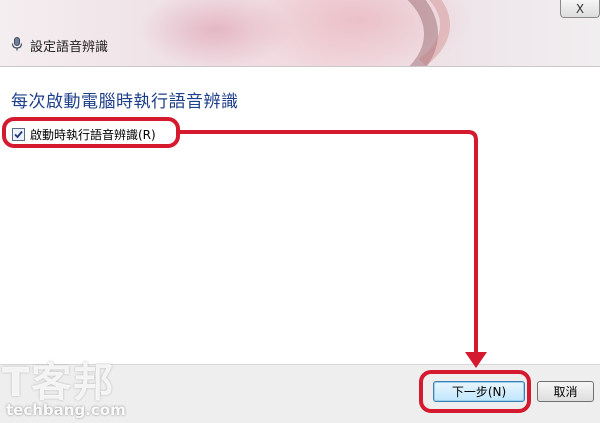 This screenshot has width=600, height=423. Describe the element at coordinates (66, 410) in the screenshot. I see `watermark-url: techbang.com` at that location.